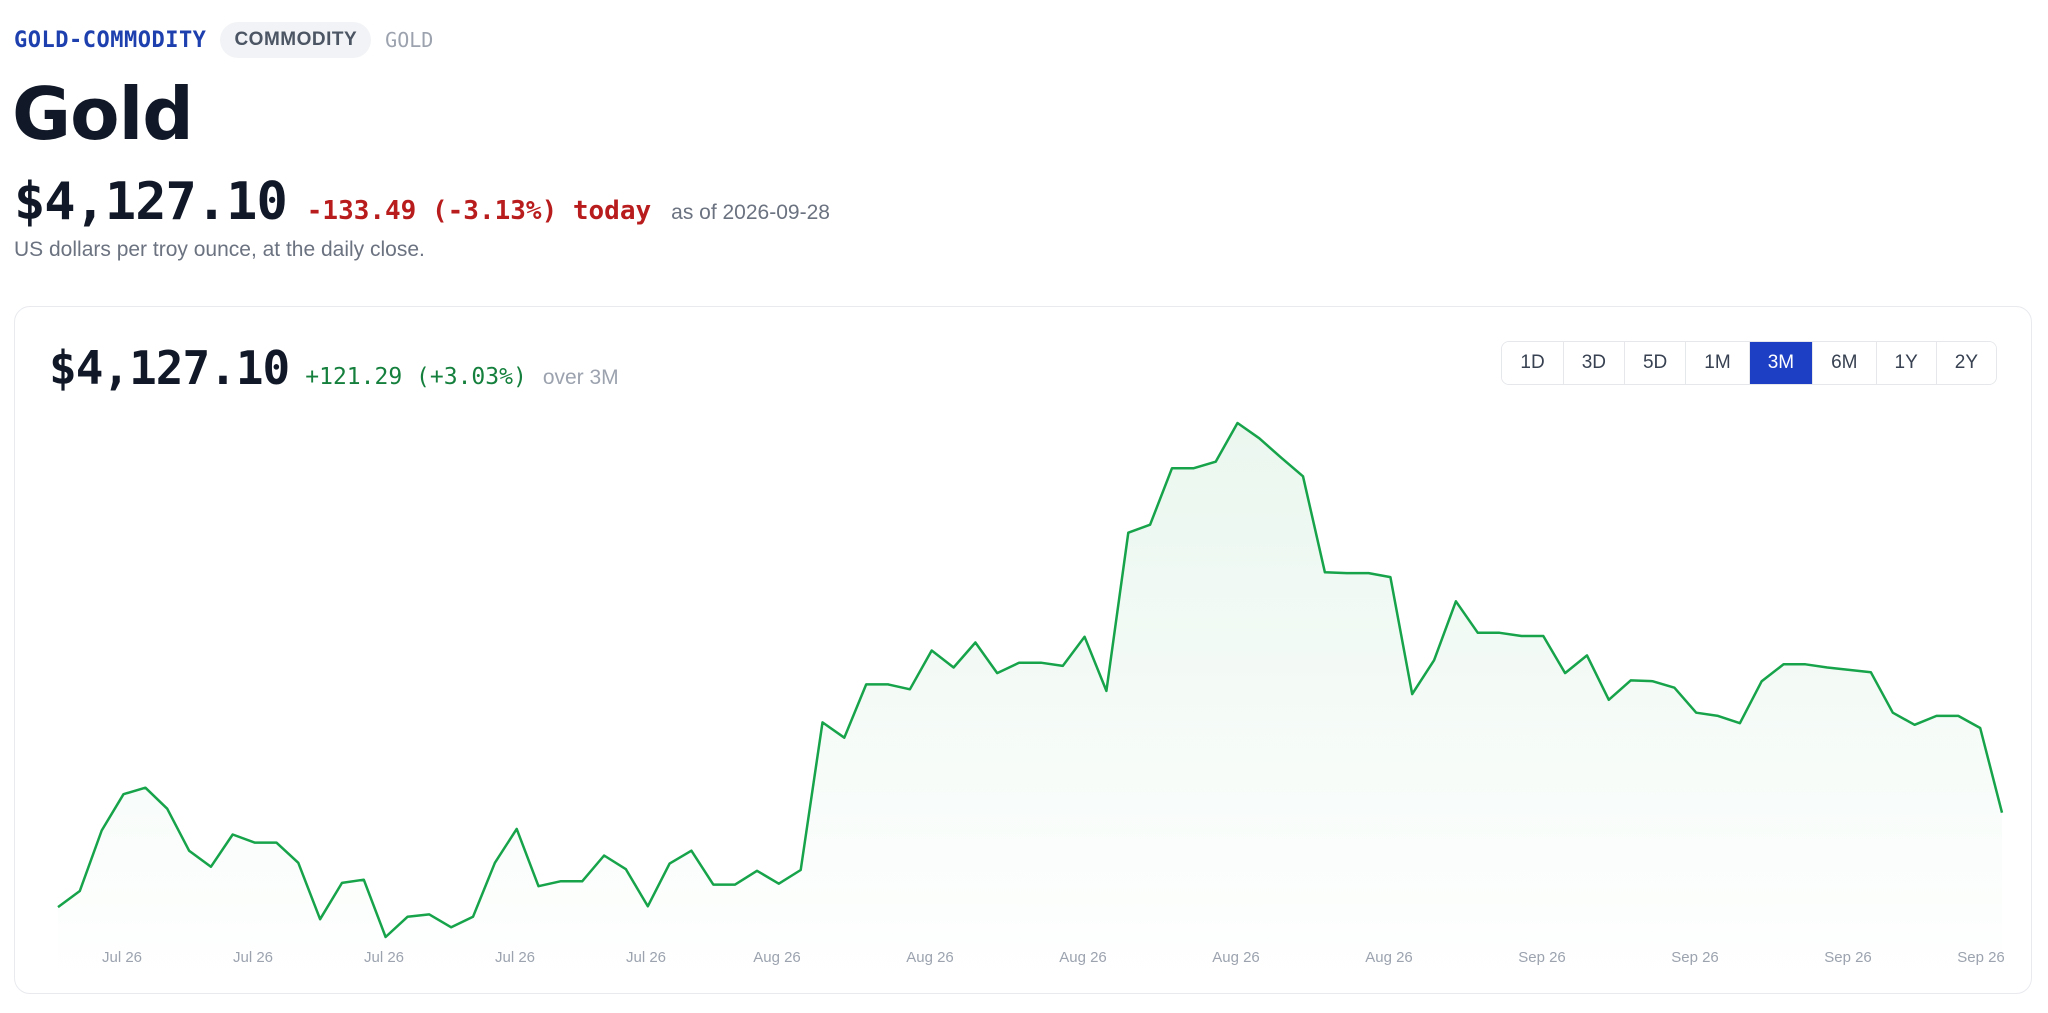 This screenshot has height=1013, width=2048. What do you see at coordinates (1966, 363) in the screenshot?
I see `range-button-2y: 2Y` at bounding box center [1966, 363].